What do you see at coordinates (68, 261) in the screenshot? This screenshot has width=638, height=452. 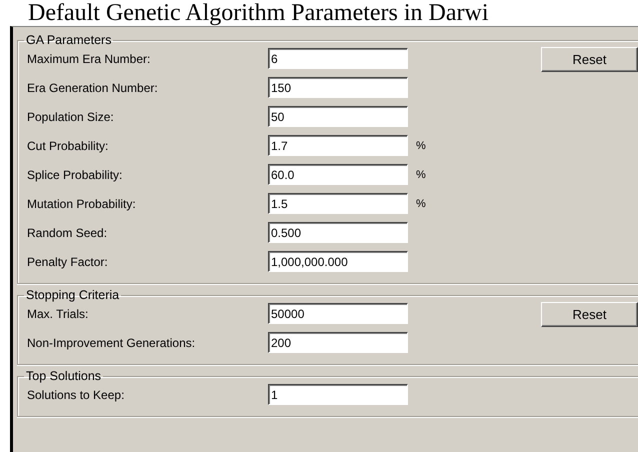 I see `field-label: Penalty Factor:` at bounding box center [68, 261].